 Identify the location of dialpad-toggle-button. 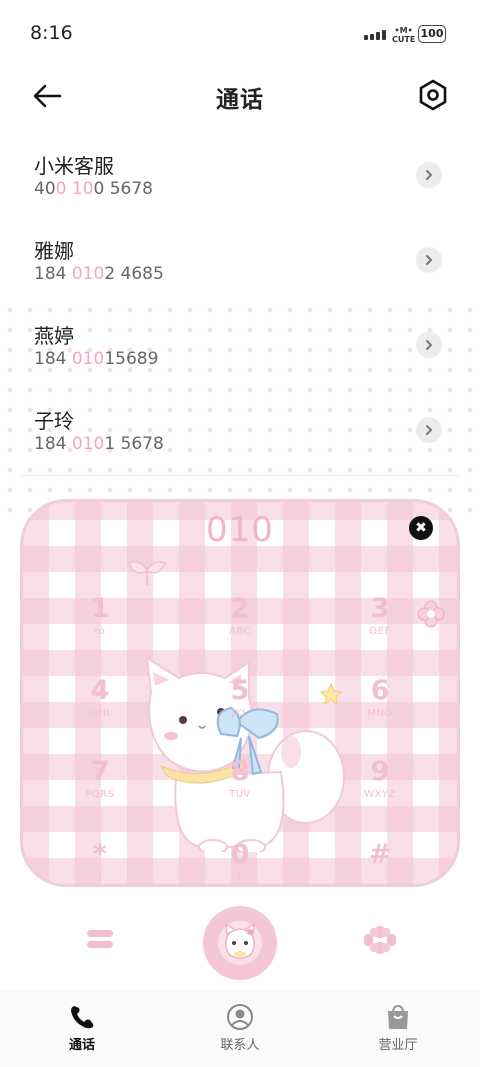
(380, 940).